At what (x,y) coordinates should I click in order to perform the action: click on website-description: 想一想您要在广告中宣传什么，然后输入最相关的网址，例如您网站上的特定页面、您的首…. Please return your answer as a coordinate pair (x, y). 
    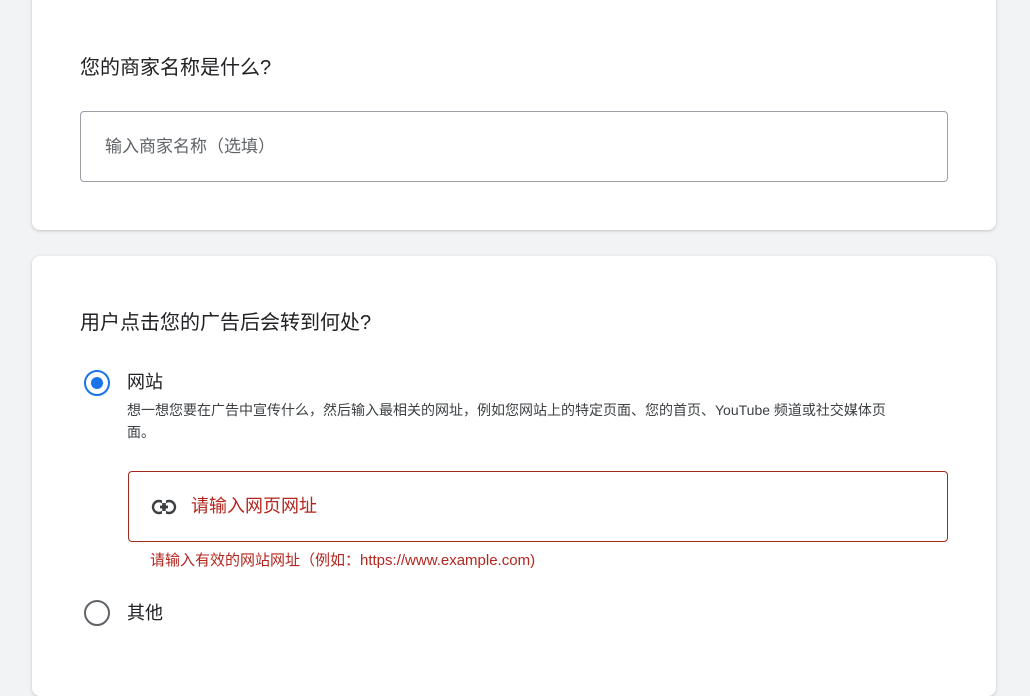
    Looking at the image, I should click on (506, 421).